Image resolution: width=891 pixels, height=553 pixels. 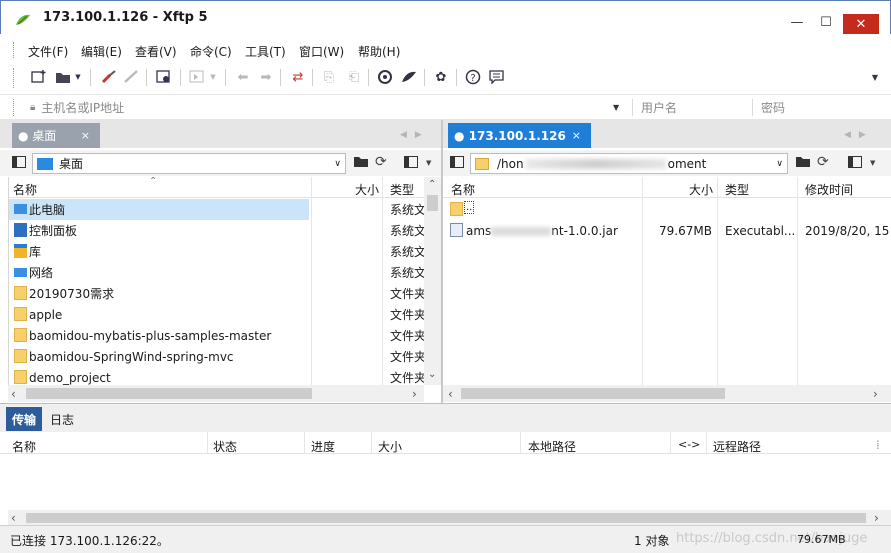 What do you see at coordinates (325, 107) in the screenshot?
I see `host-input: 🔒︎ 主机名或IP地址` at bounding box center [325, 107].